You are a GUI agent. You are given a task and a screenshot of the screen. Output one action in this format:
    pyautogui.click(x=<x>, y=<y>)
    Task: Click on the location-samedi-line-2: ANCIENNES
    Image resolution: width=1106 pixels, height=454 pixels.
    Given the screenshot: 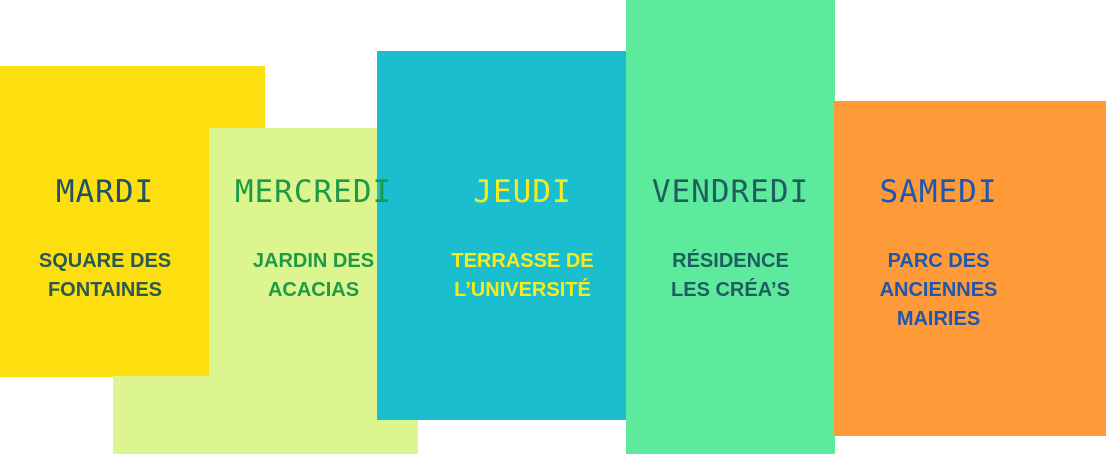 What is the action you would take?
    pyautogui.click(x=938, y=290)
    